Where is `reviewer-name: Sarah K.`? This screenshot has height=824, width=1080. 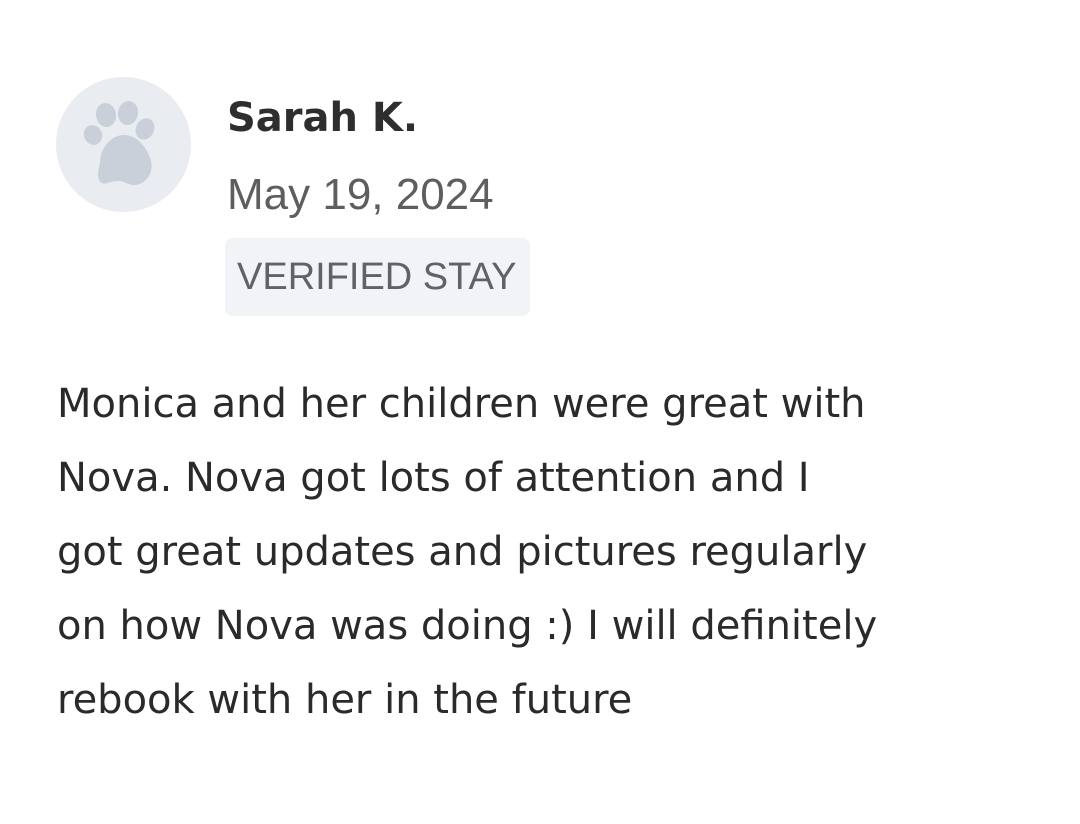 reviewer-name: Sarah K. is located at coordinates (323, 118).